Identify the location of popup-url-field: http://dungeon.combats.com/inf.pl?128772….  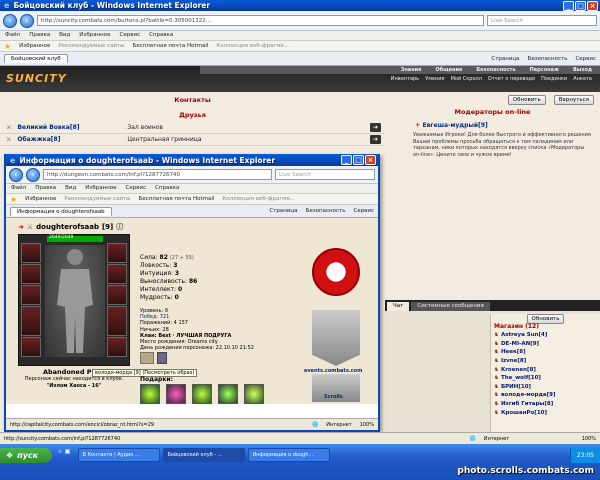
(157, 174).